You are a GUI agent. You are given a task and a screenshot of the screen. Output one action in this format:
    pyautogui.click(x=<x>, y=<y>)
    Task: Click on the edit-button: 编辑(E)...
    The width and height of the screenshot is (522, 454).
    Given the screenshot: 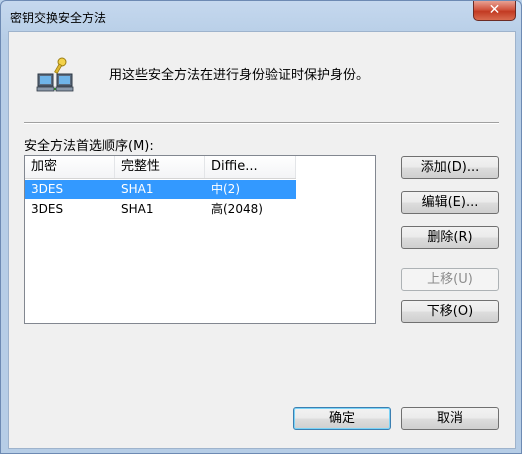 What is the action you would take?
    pyautogui.click(x=450, y=202)
    